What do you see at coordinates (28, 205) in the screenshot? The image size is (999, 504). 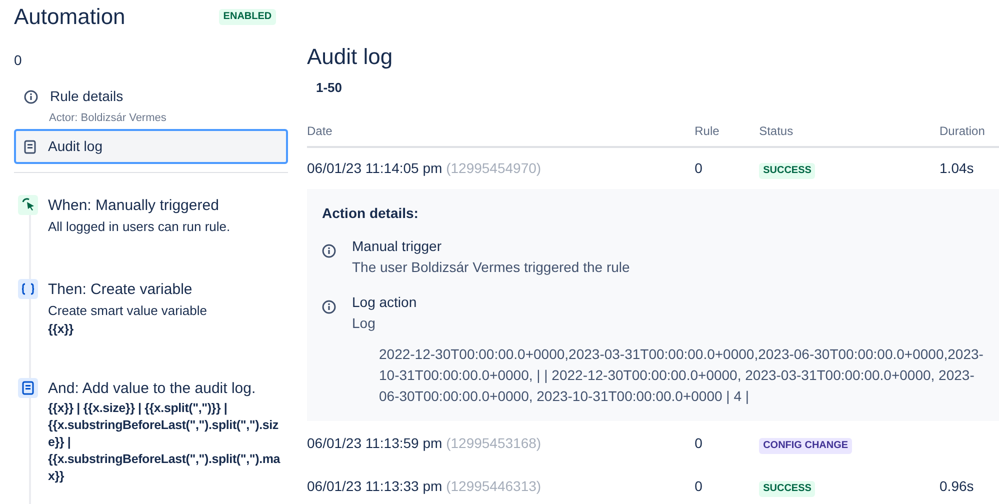 I see `cursor-click-icon` at bounding box center [28, 205].